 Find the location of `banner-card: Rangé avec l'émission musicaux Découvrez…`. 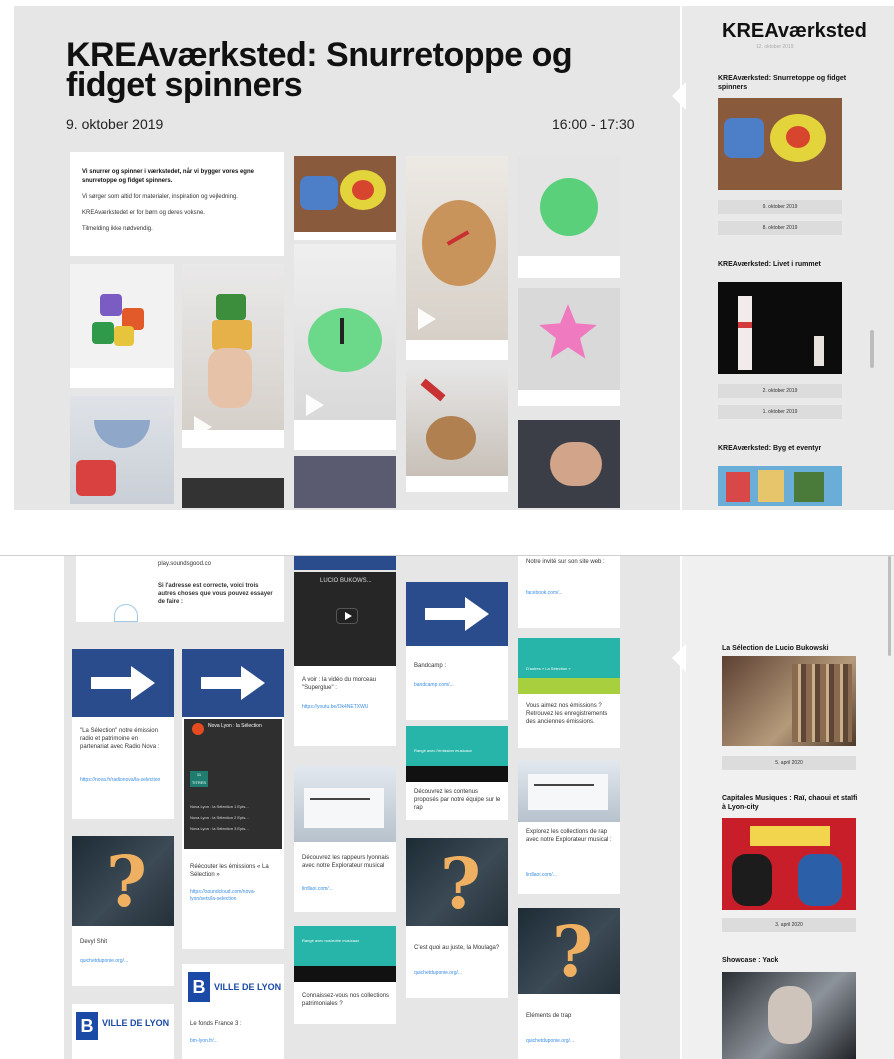

banner-card: Rangé avec l'émission musicaux Découvrez… is located at coordinates (457, 773).